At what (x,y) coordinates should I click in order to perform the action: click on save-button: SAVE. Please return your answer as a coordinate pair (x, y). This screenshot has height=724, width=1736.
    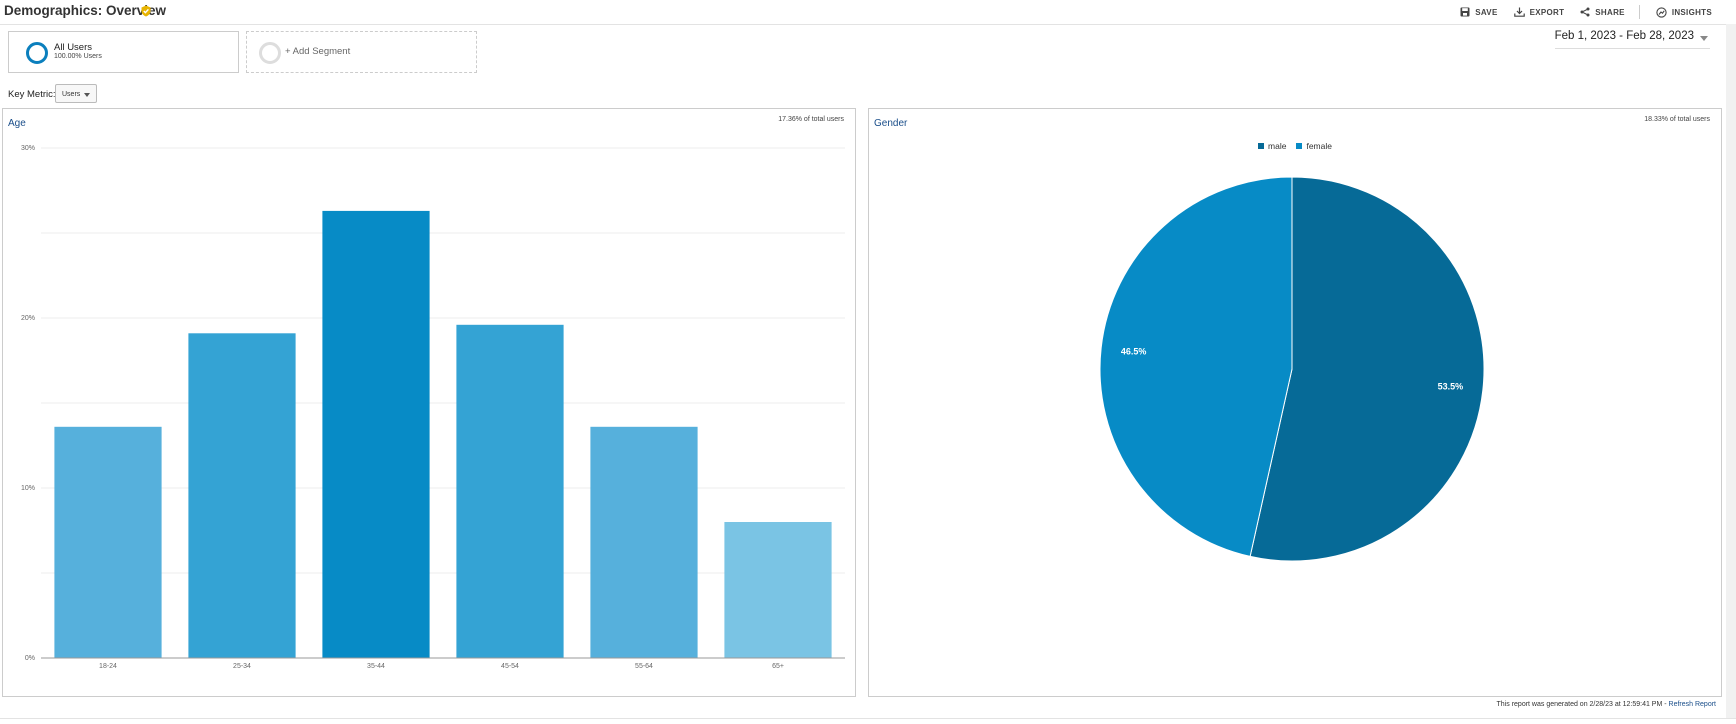
    Looking at the image, I should click on (1478, 12).